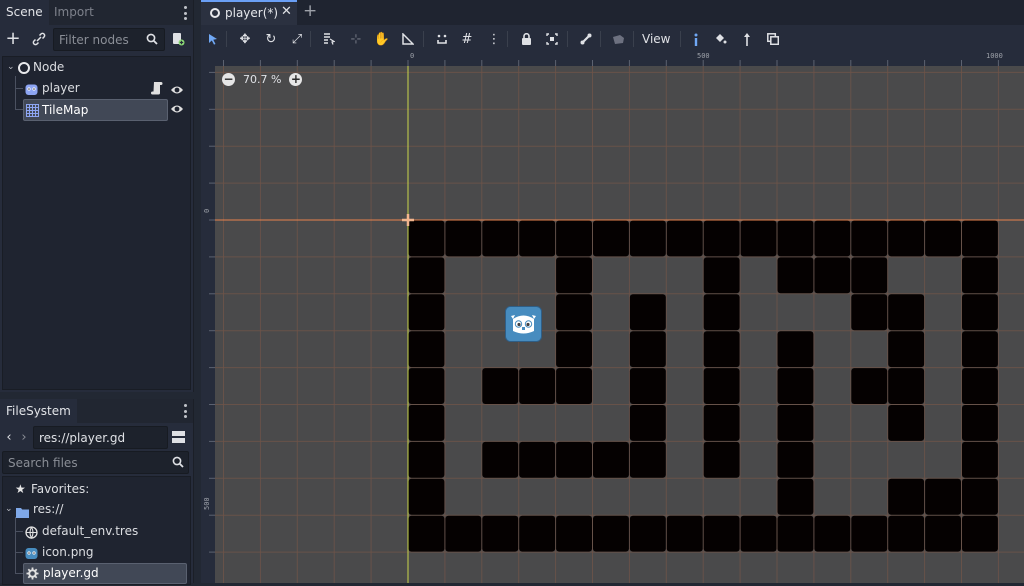 Image resolution: width=1024 pixels, height=586 pixels. What do you see at coordinates (13, 39) in the screenshot?
I see `add-node-icon: +` at bounding box center [13, 39].